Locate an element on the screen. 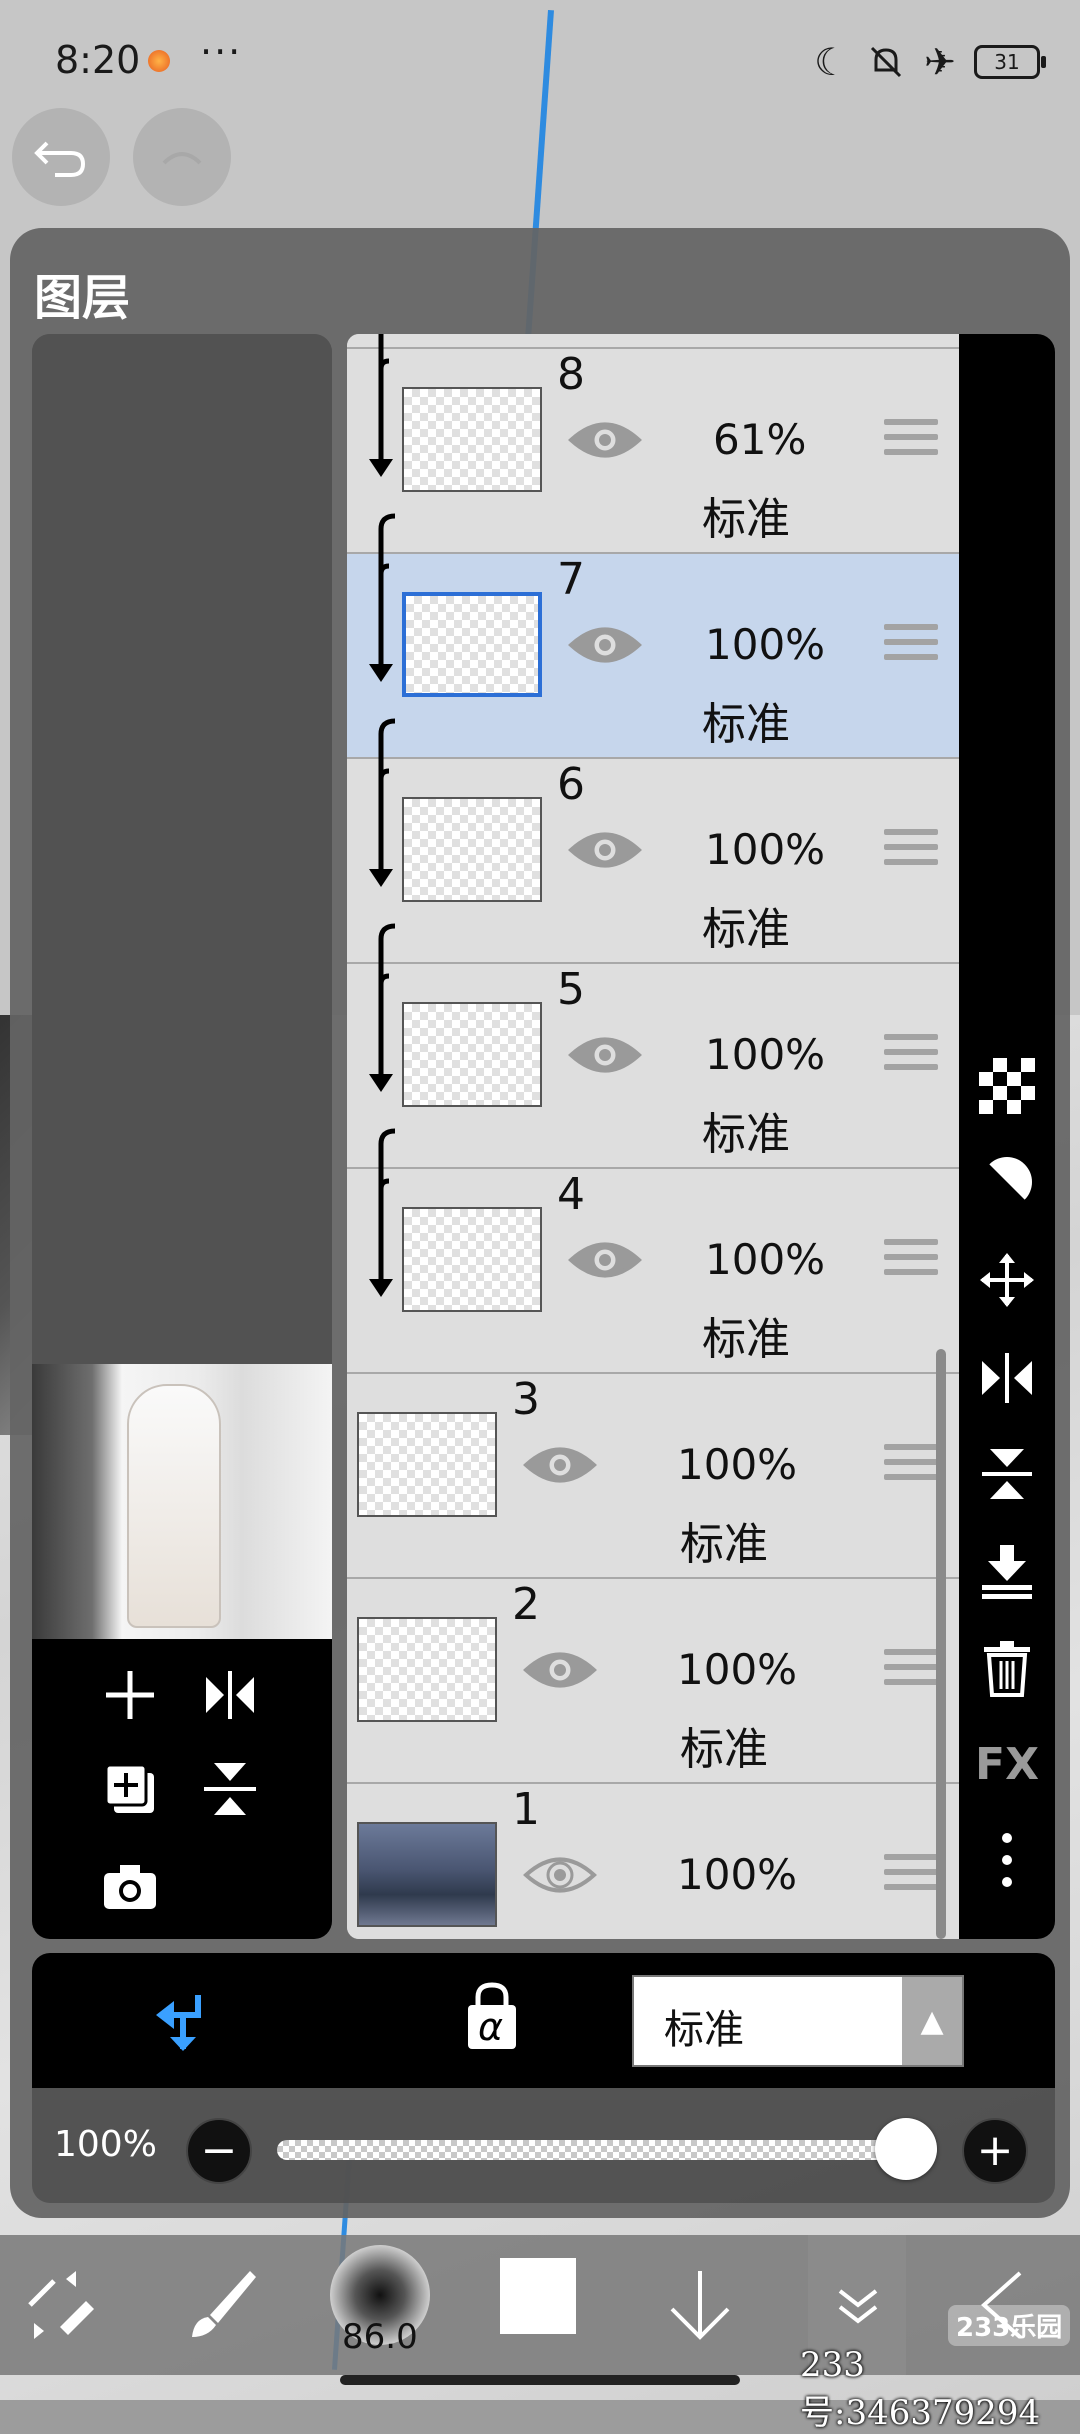 The image size is (1080, 2434). alpha-symbol: α is located at coordinates (491, 2027).